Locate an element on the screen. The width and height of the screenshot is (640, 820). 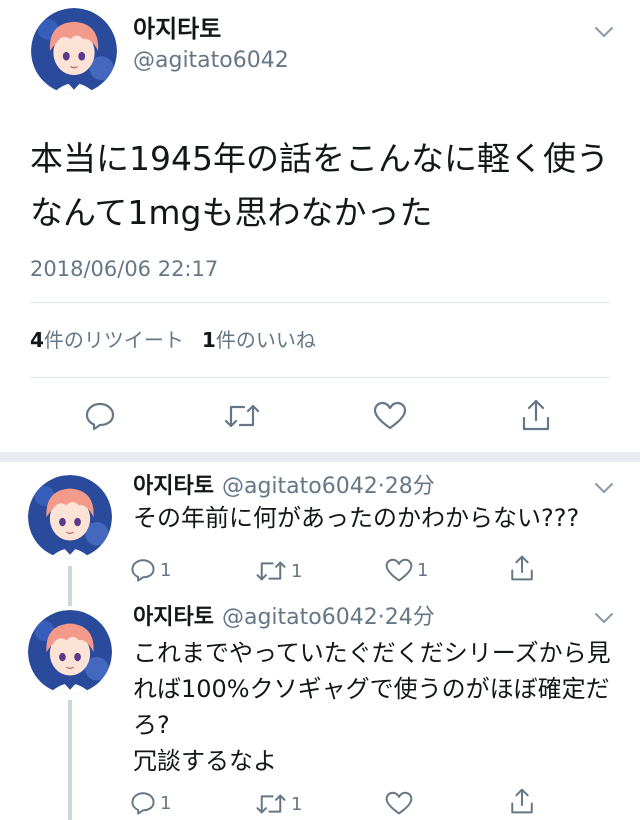
reply-button is located at coordinates (100, 416).